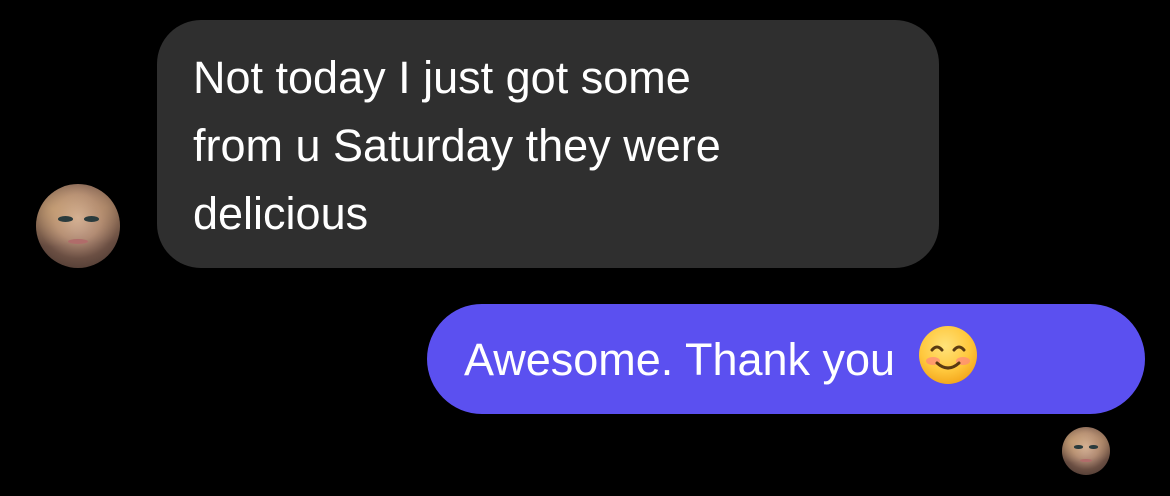 This screenshot has width=1170, height=496. Describe the element at coordinates (457, 145) in the screenshot. I see `incoming-message-line: from u Saturday they were` at that location.